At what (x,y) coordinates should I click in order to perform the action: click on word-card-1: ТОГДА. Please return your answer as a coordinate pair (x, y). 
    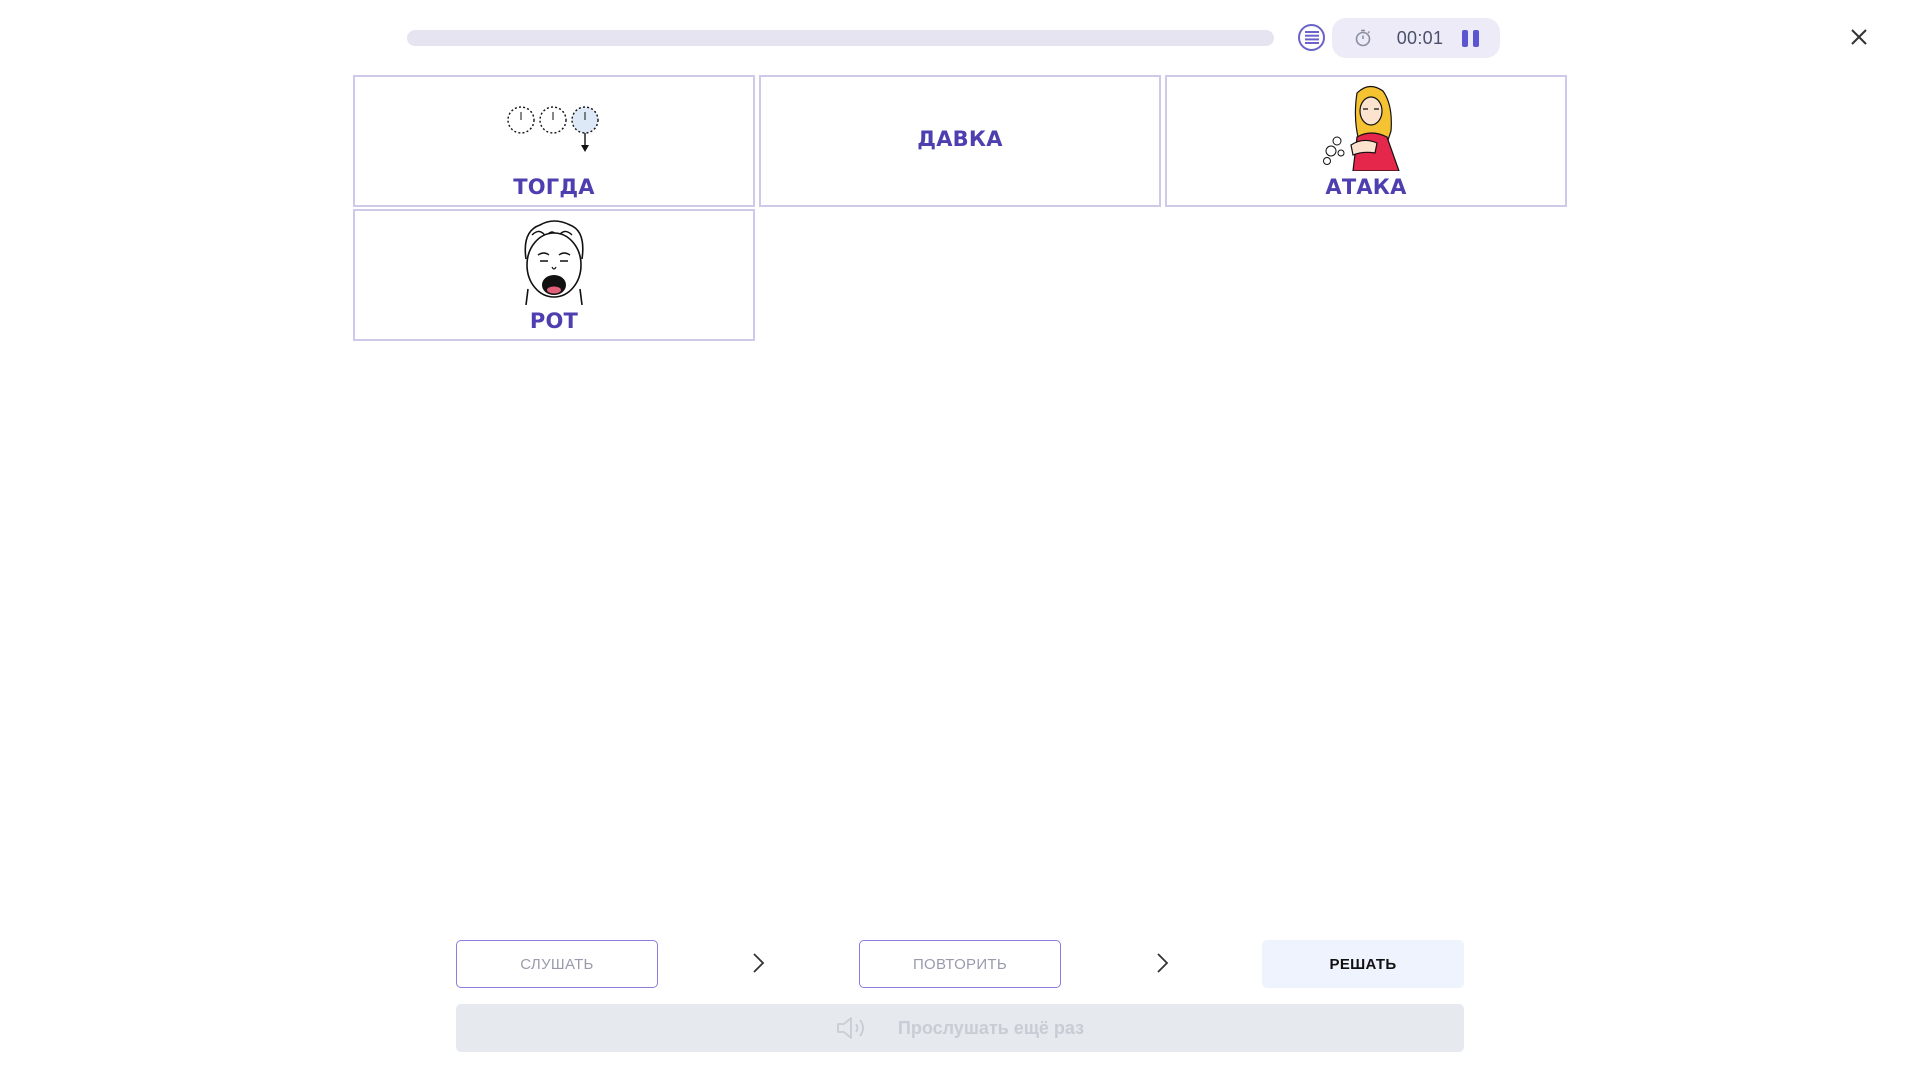
    Looking at the image, I should click on (554, 141).